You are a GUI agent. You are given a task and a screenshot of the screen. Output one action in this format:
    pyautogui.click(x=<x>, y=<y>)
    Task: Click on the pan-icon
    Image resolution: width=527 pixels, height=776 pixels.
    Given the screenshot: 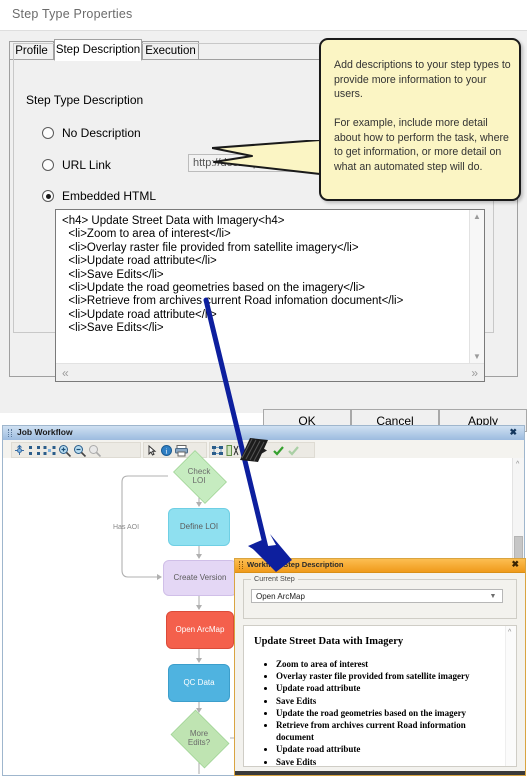 What is the action you would take?
    pyautogui.click(x=19, y=450)
    